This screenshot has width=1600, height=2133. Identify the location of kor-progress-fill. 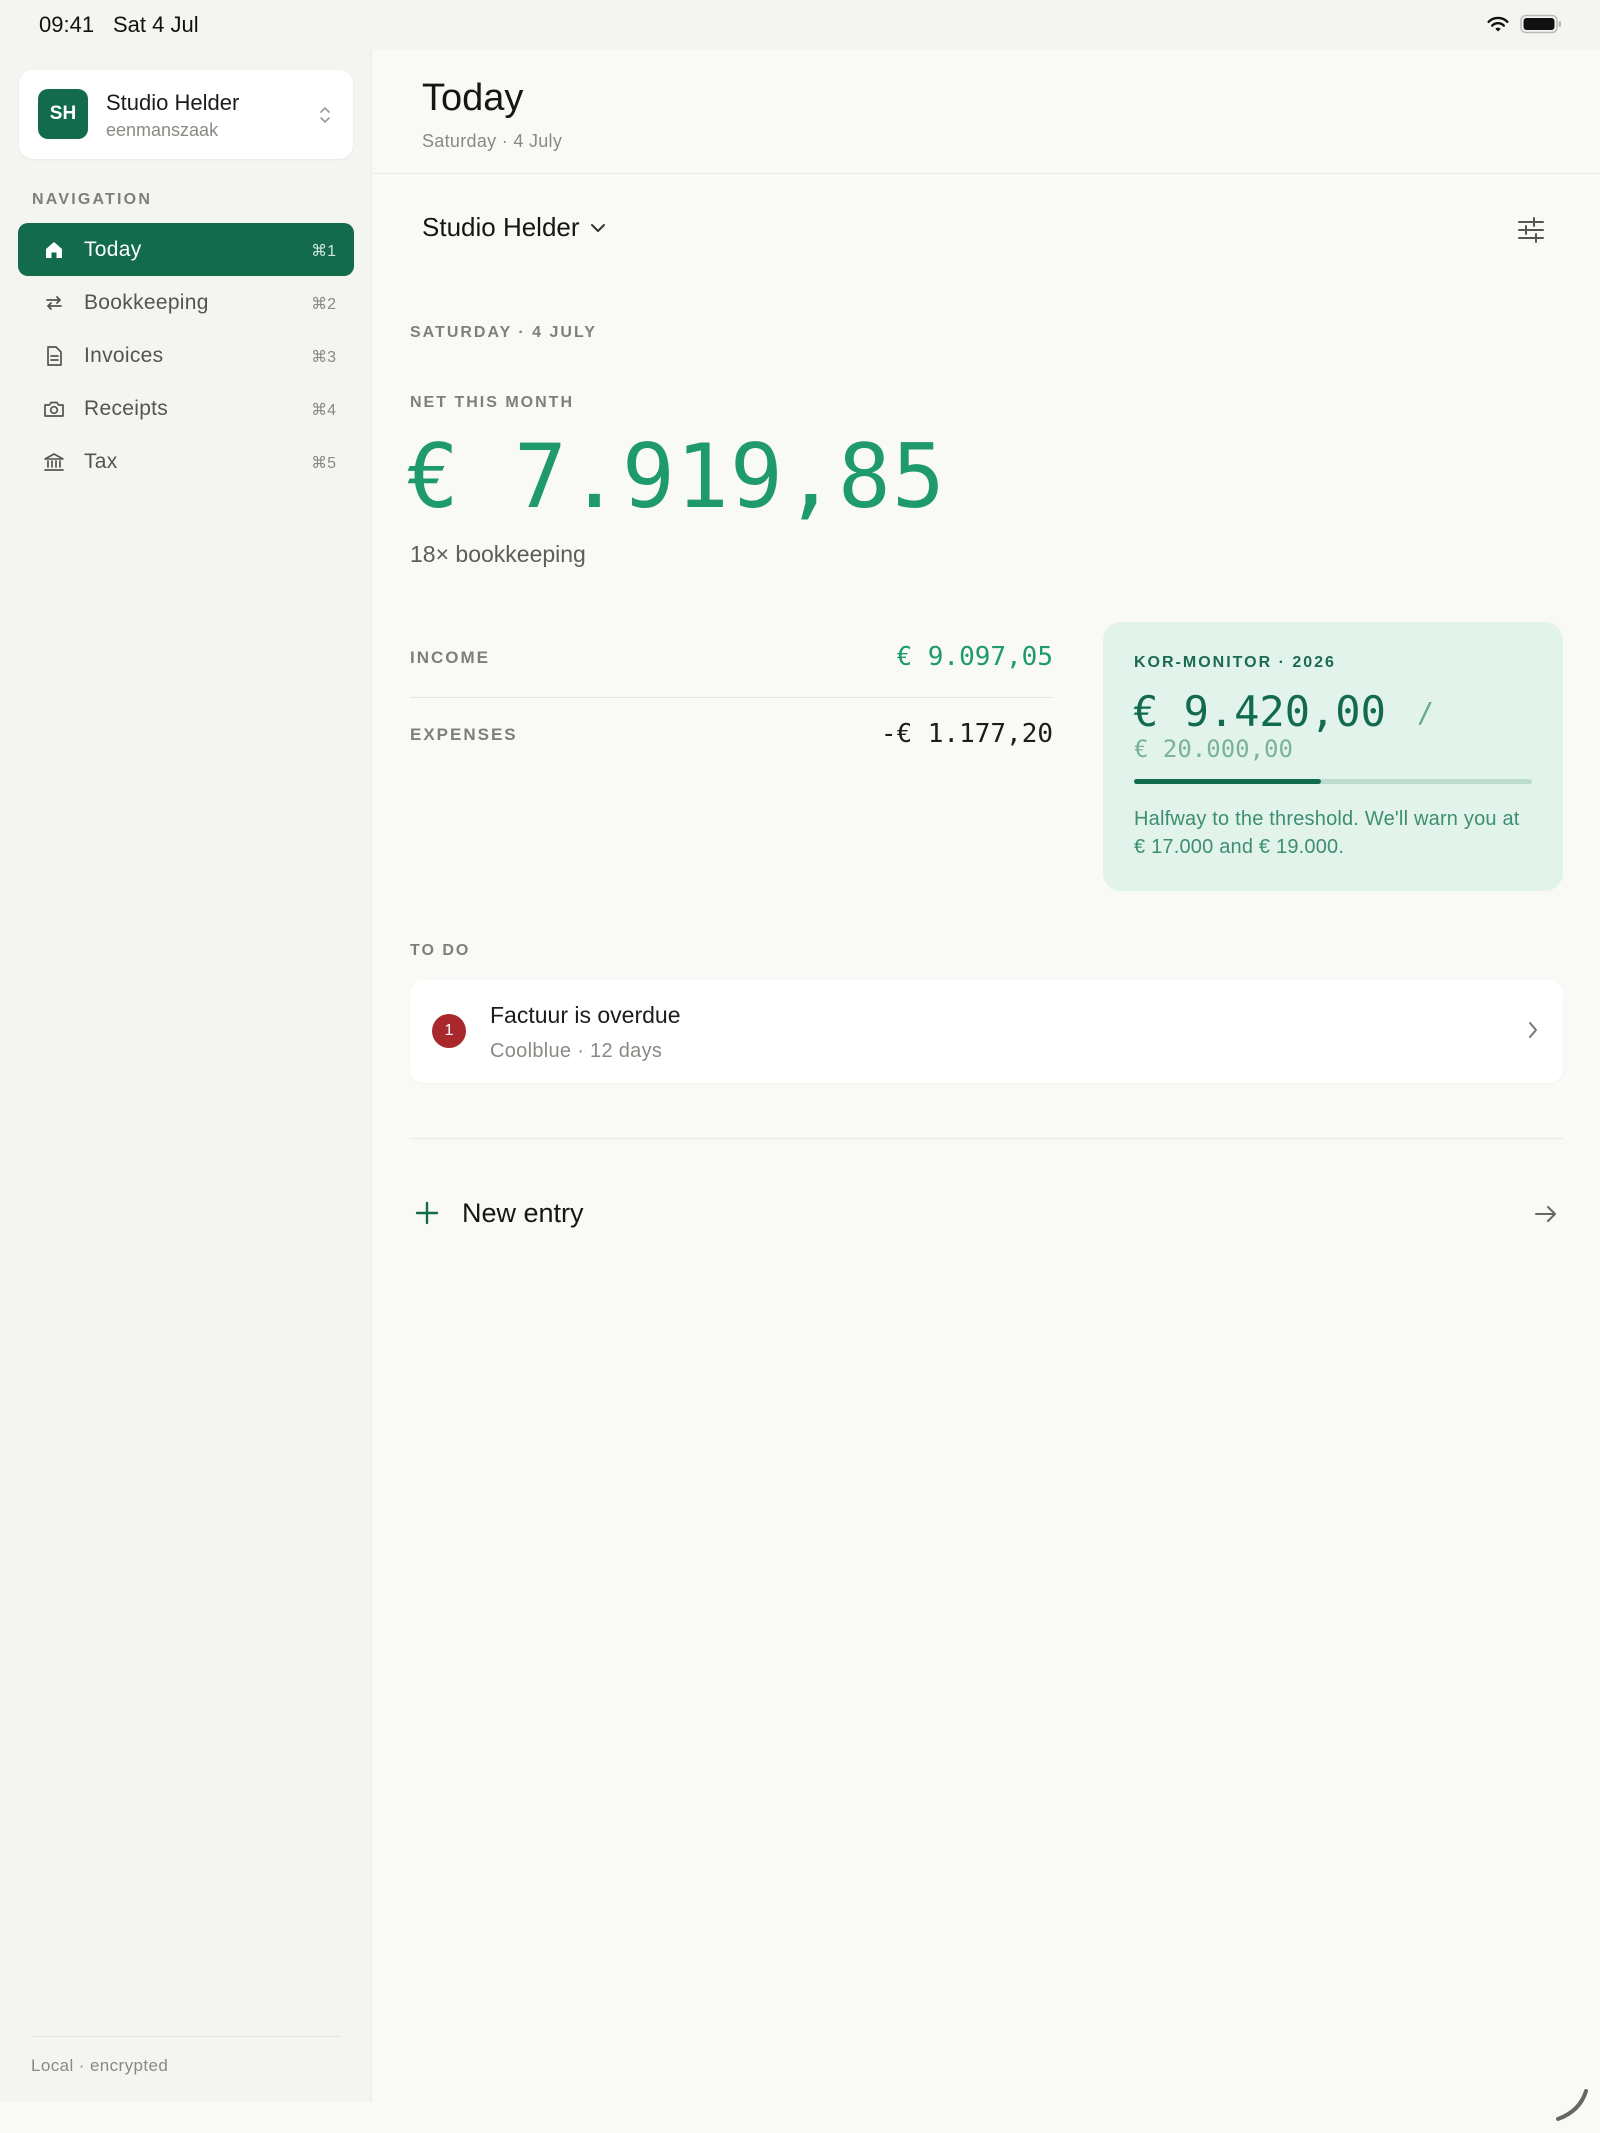
(1228, 781).